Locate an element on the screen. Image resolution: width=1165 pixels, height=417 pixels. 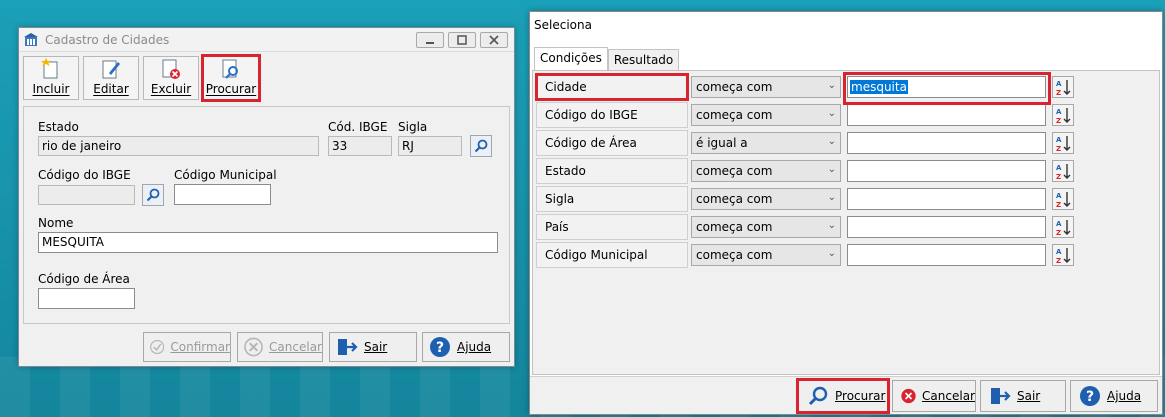
codigo-ibge-field is located at coordinates (86, 195).